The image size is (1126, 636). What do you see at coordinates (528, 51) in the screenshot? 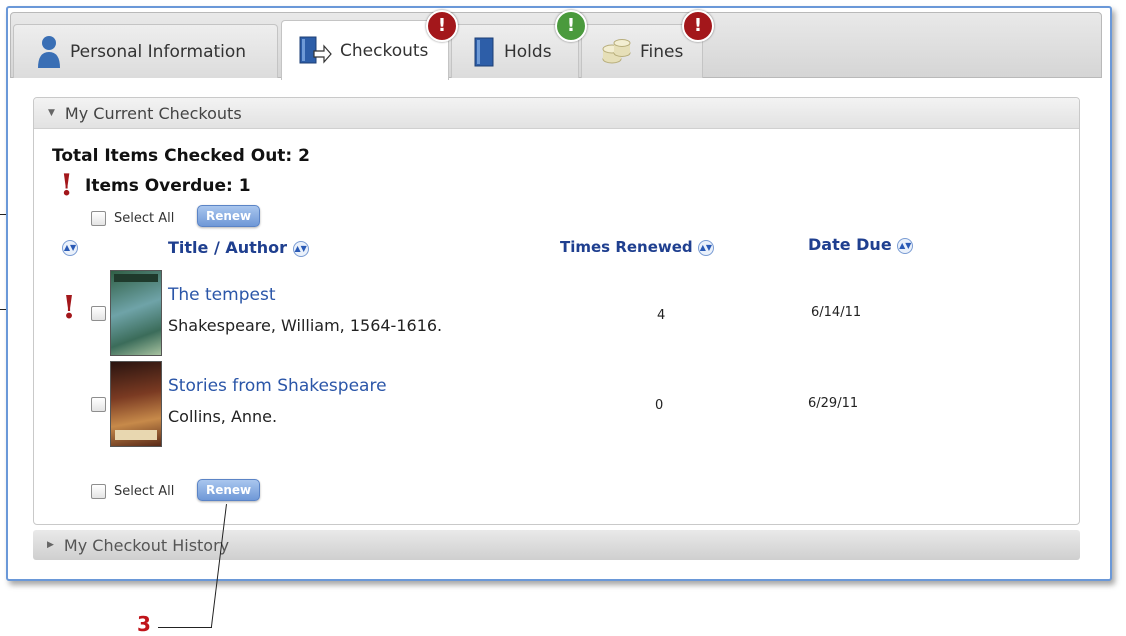
I see `tab-label: Holds` at bounding box center [528, 51].